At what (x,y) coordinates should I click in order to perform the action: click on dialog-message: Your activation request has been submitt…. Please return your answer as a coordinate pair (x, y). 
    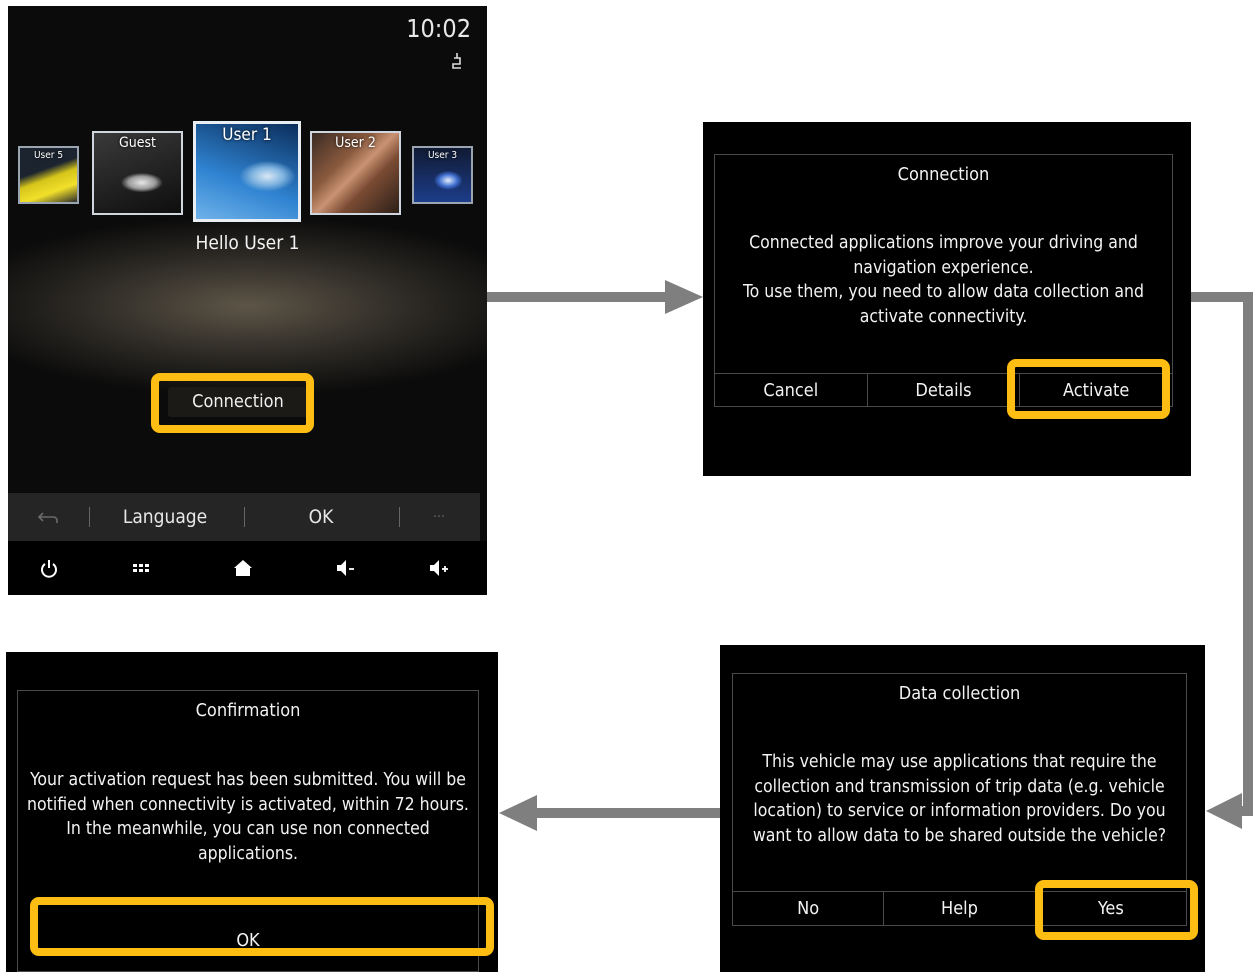
    Looking at the image, I should click on (248, 817).